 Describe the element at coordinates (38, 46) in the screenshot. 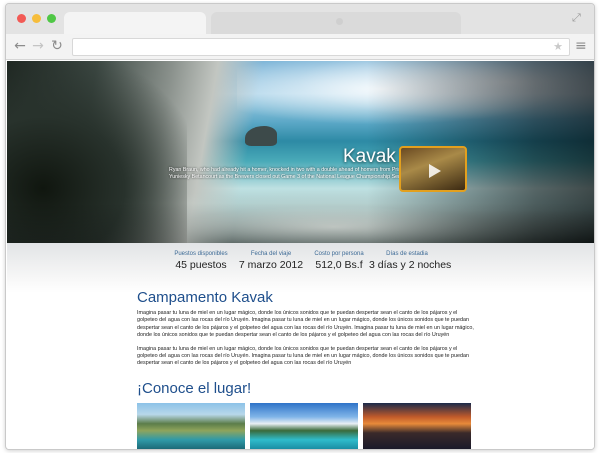

I see `forward-arrow-icon: →` at that location.